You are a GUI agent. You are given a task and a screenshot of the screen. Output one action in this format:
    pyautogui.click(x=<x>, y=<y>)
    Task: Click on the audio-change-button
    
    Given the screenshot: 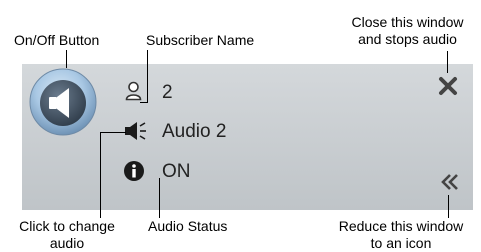 What is the action you would take?
    pyautogui.click(x=136, y=131)
    